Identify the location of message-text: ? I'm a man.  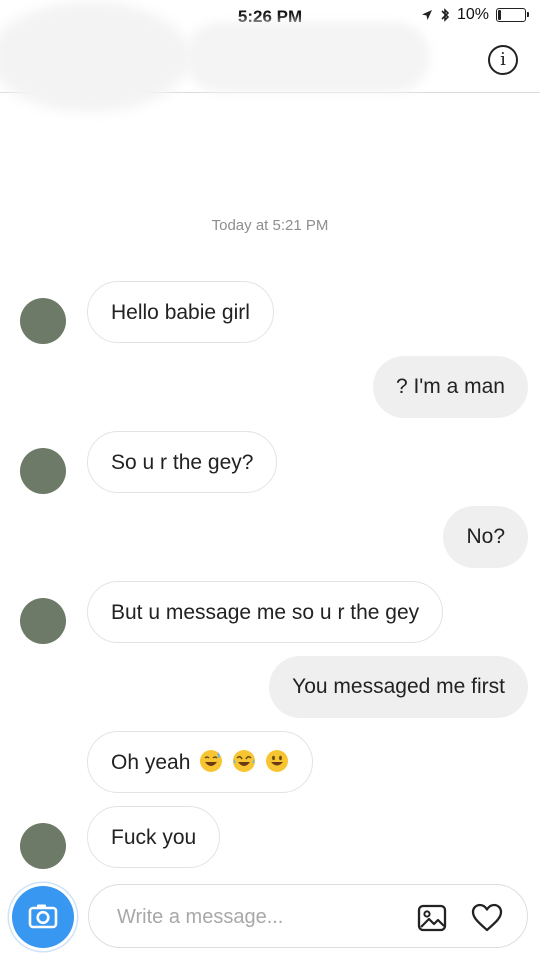
(450, 386).